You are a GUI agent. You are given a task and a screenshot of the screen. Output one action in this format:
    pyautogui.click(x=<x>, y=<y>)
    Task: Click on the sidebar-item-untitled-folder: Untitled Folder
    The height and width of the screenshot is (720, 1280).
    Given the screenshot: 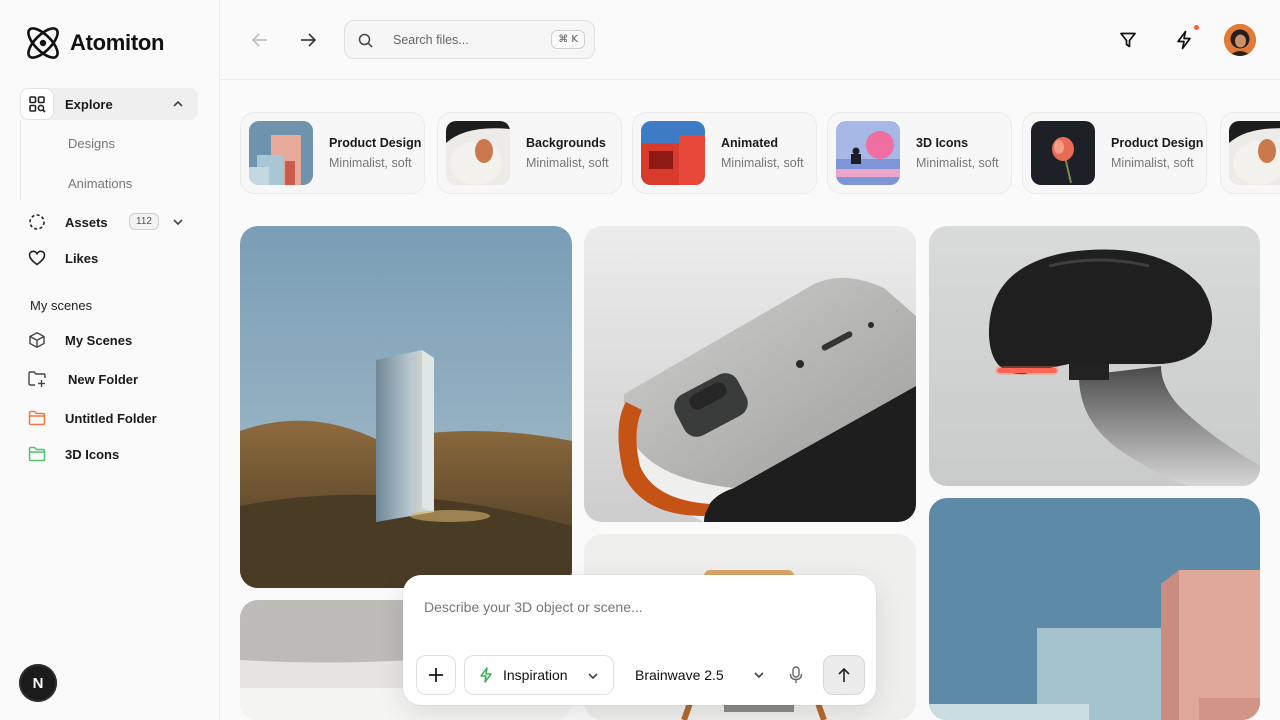 What is the action you would take?
    pyautogui.click(x=109, y=418)
    